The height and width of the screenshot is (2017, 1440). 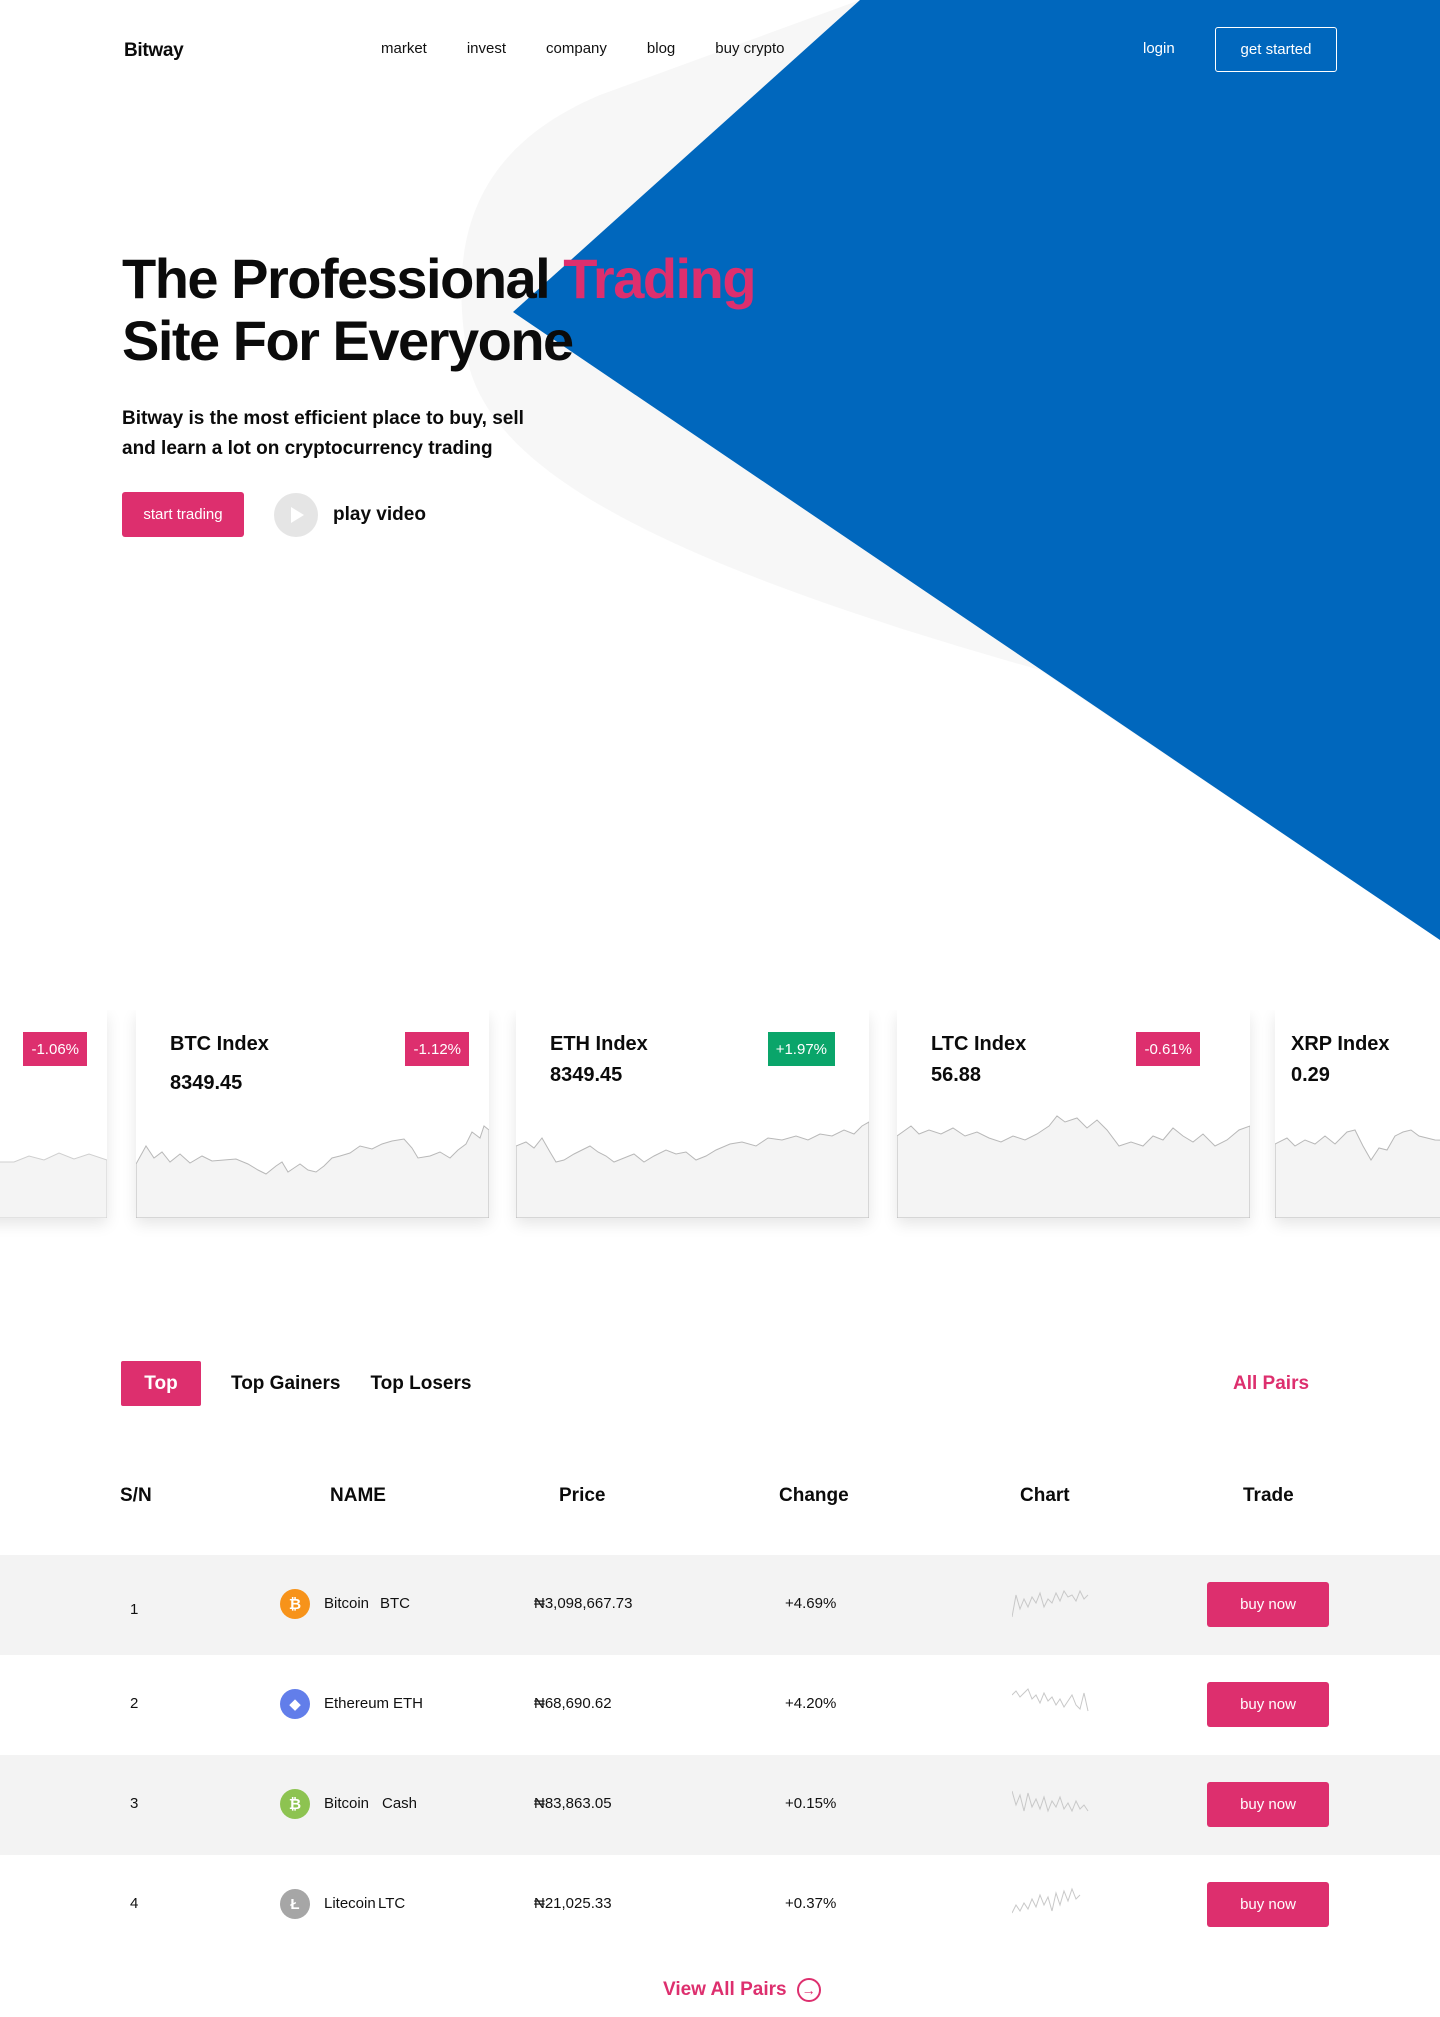 I want to click on index-change-badge: +1.97%, so click(x=801, y=1049).